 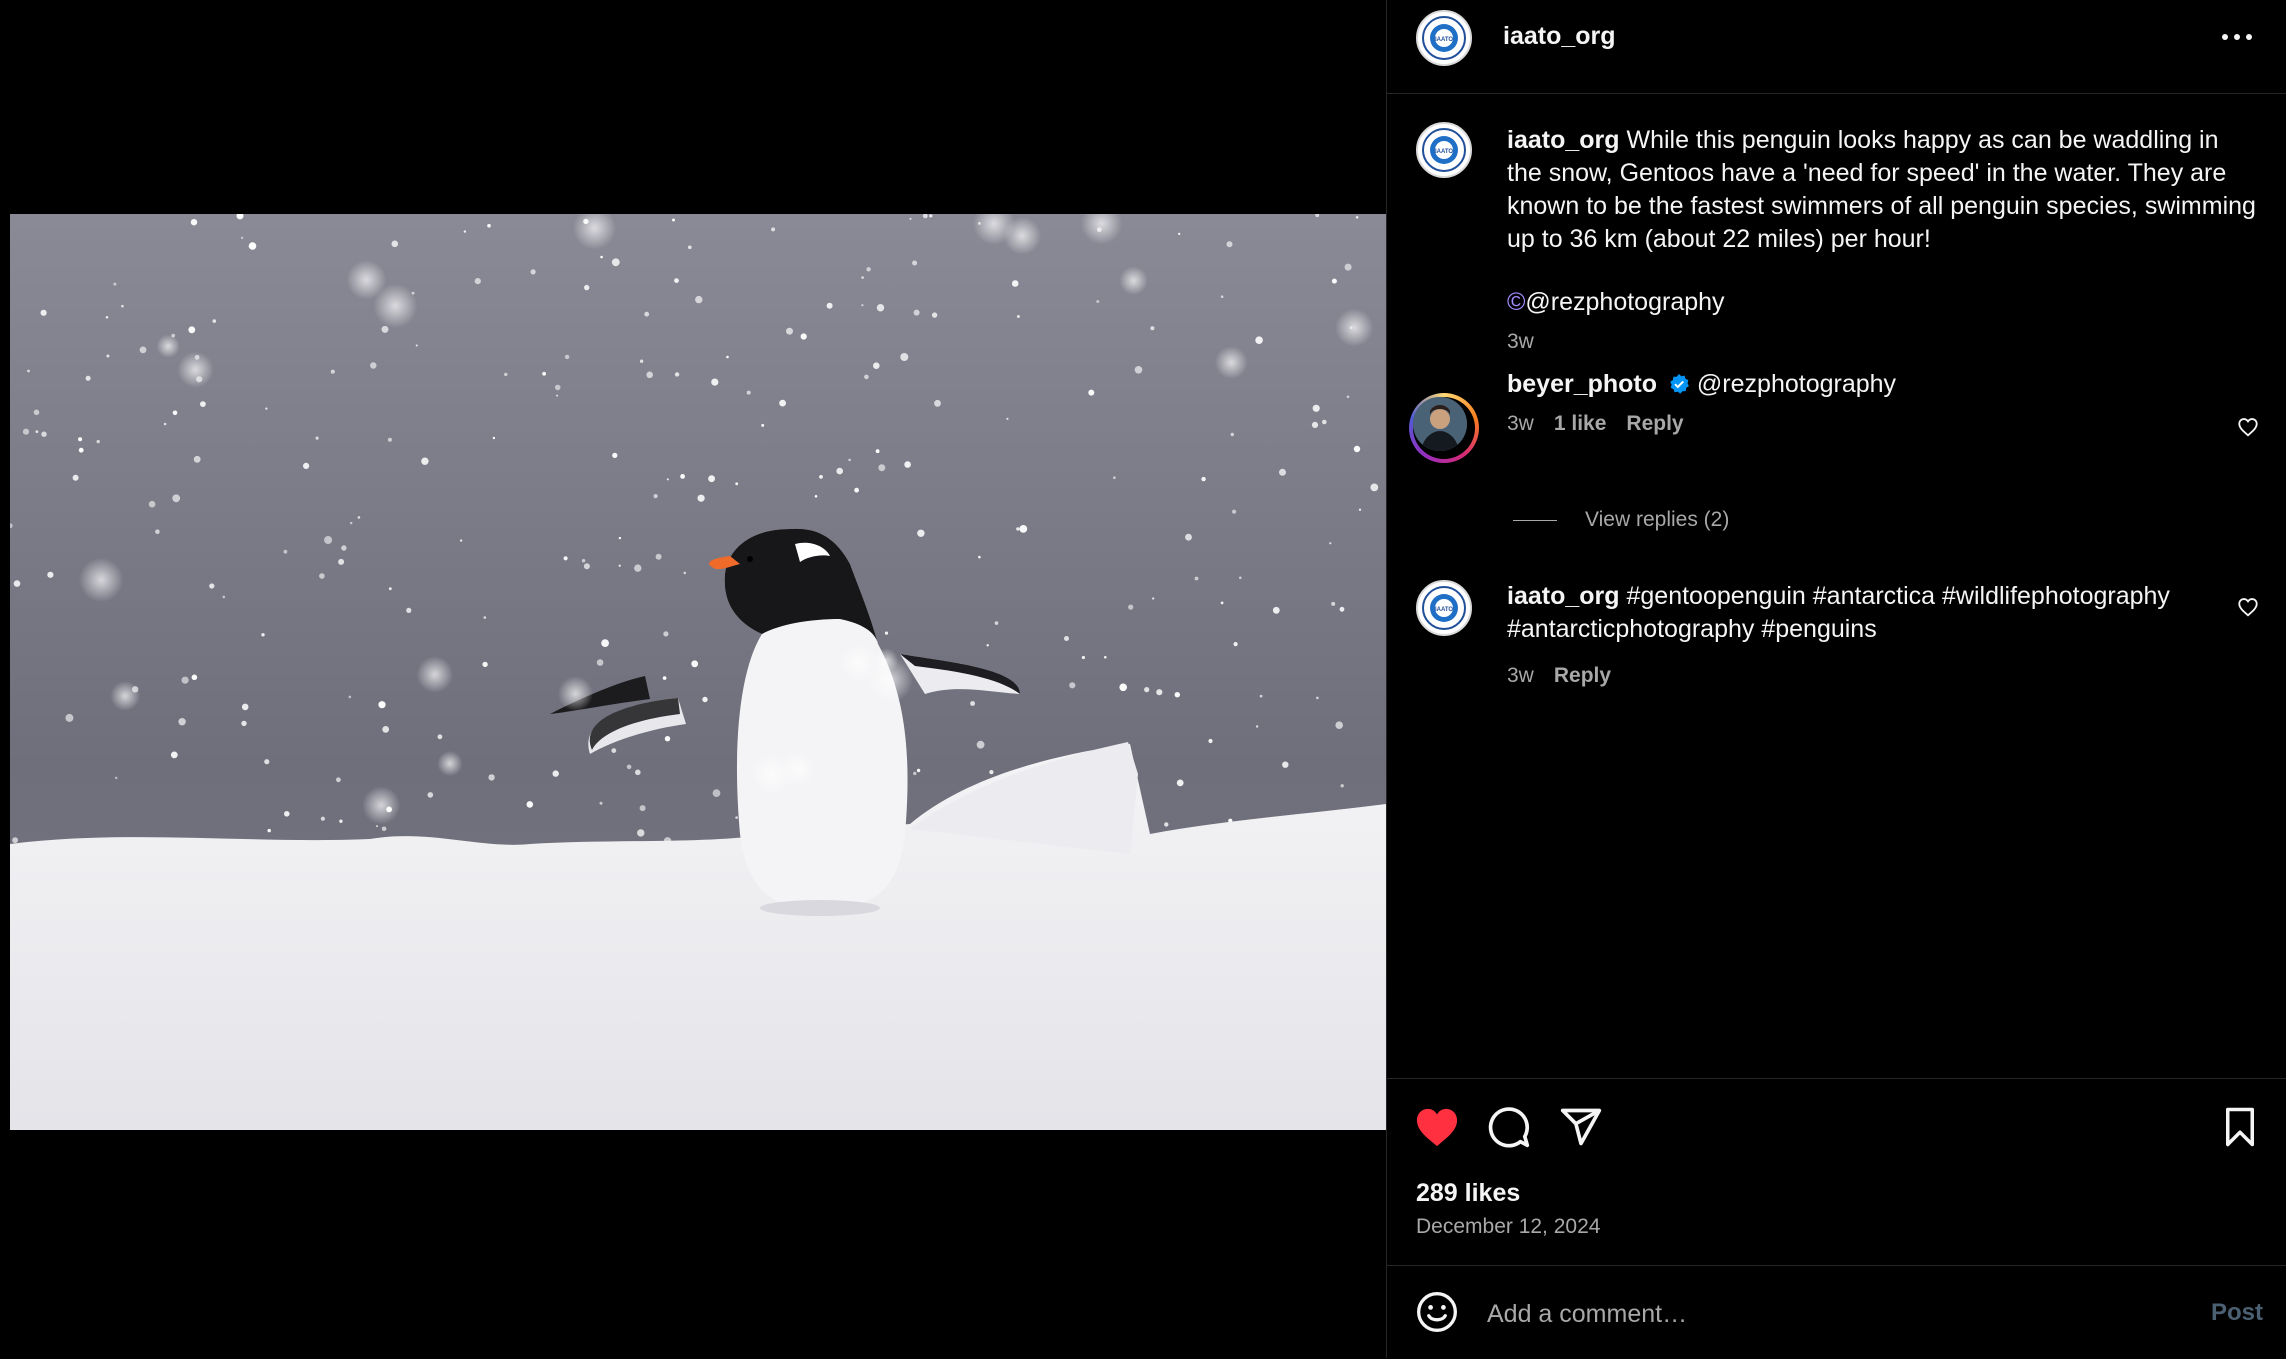 I want to click on copyright-icon: ©, so click(x=1516, y=302).